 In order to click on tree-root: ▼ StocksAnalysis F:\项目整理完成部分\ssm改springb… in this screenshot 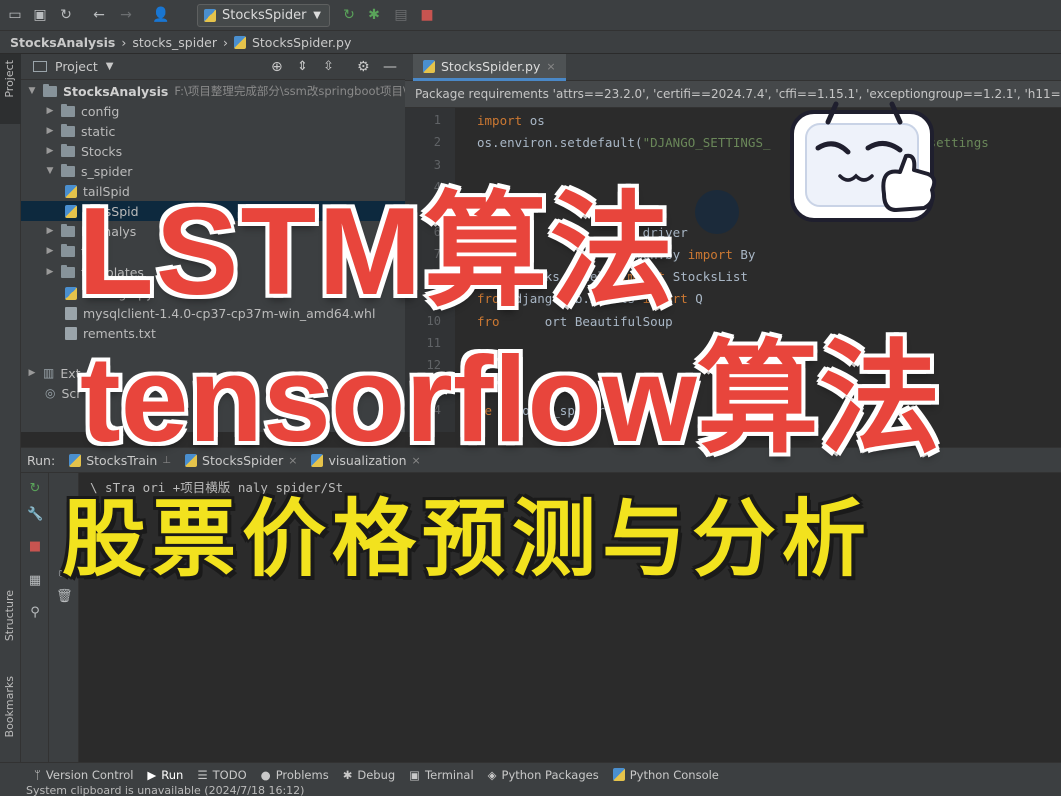, I will do `click(216, 91)`.